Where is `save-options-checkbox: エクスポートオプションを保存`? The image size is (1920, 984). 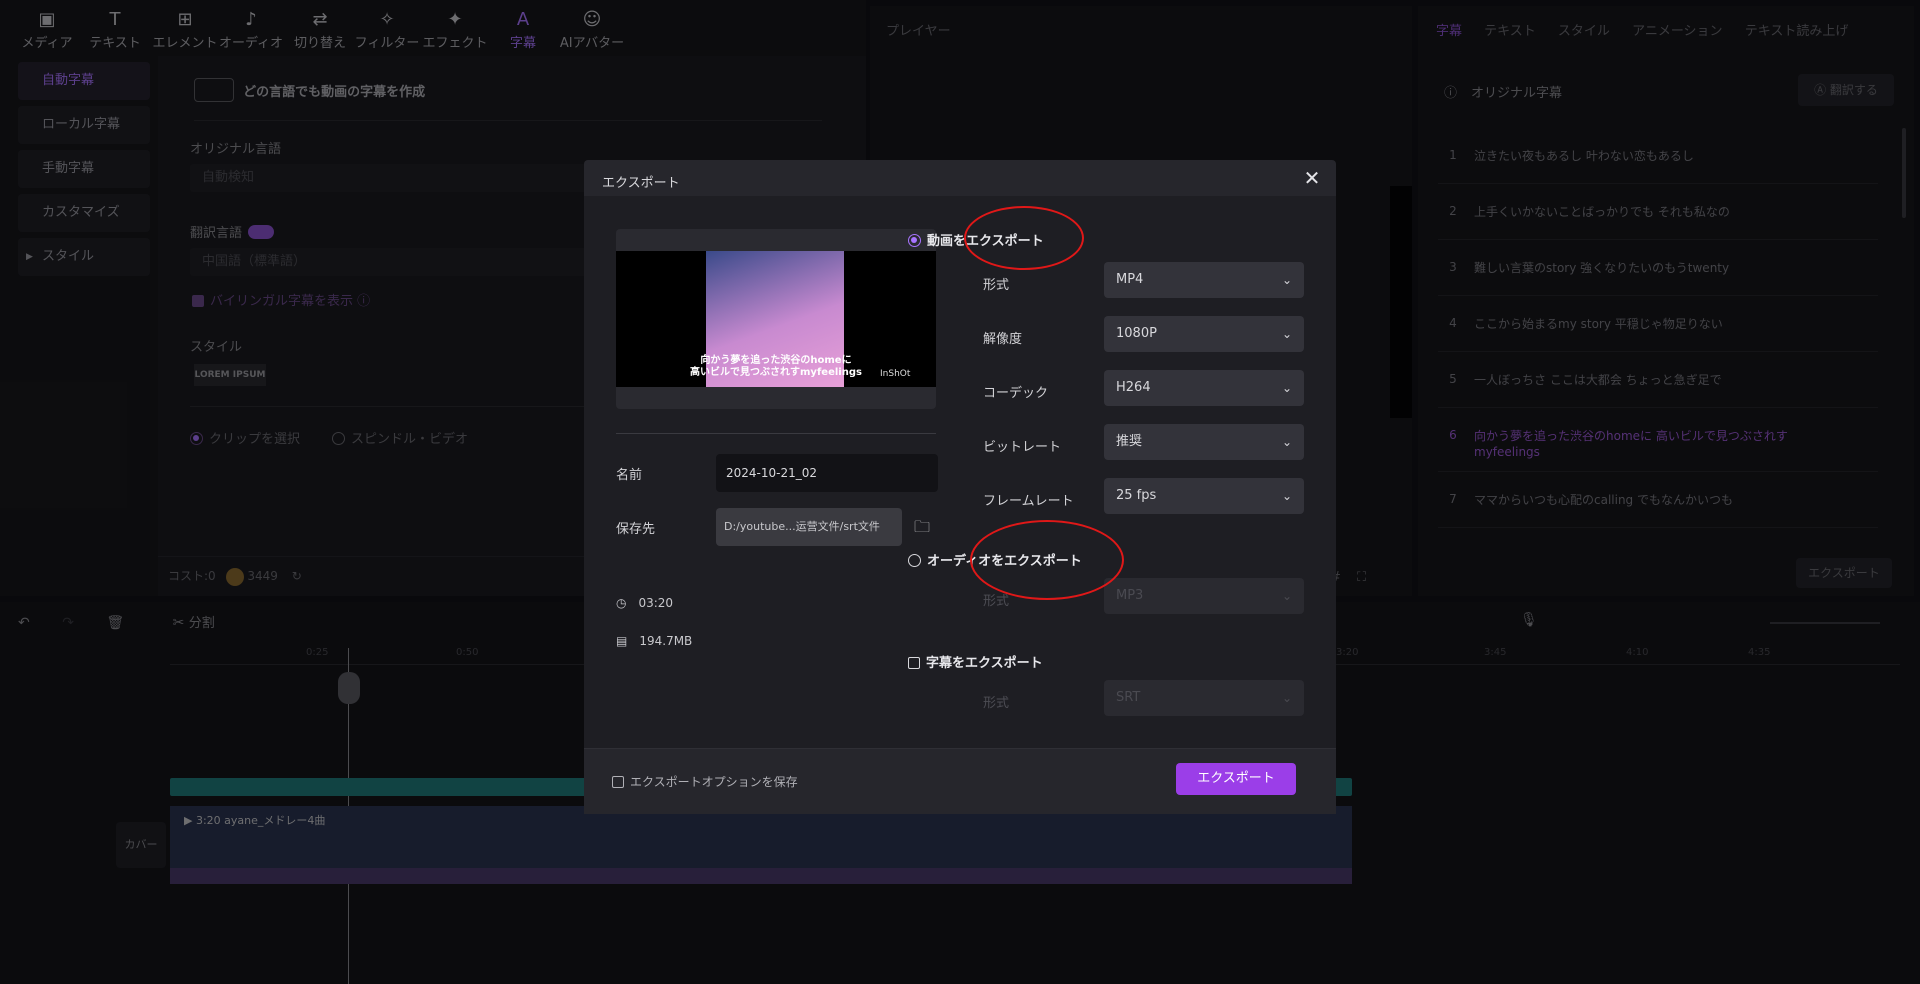 save-options-checkbox: エクスポートオプションを保存 is located at coordinates (705, 781).